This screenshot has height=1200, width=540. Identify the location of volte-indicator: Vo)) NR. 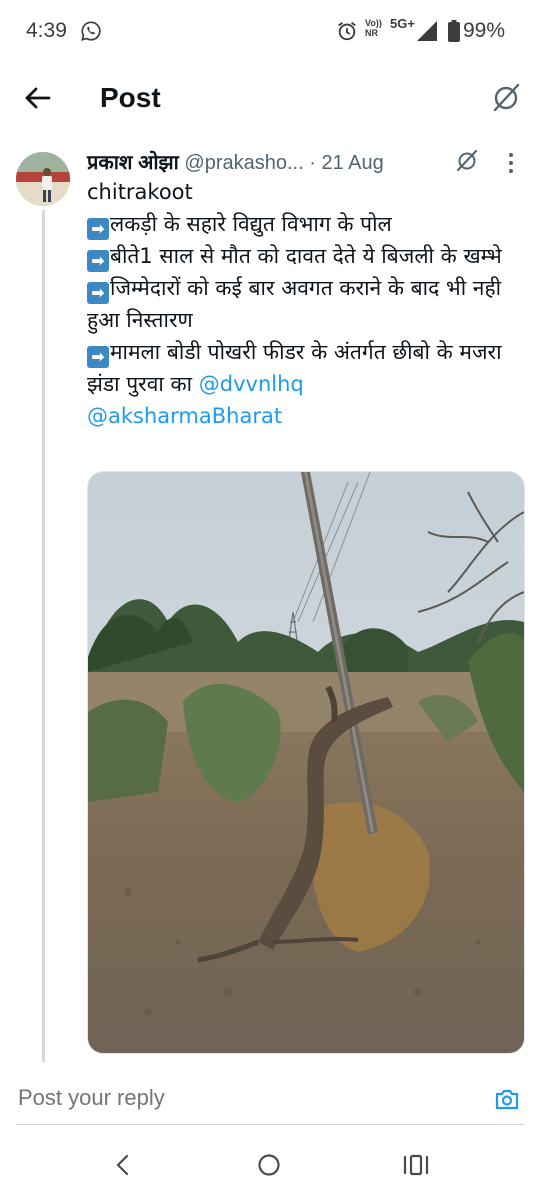
(373, 28).